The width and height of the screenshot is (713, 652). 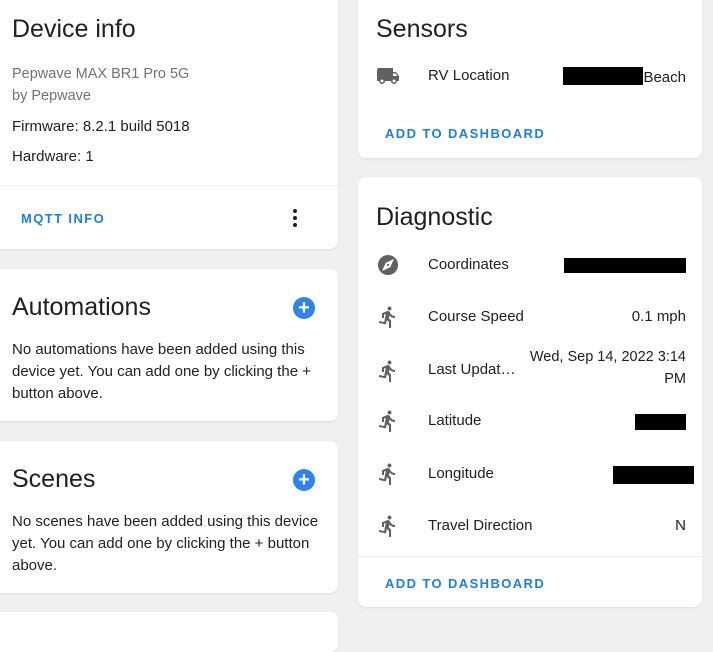 I want to click on add-scene-button: +, so click(x=304, y=480).